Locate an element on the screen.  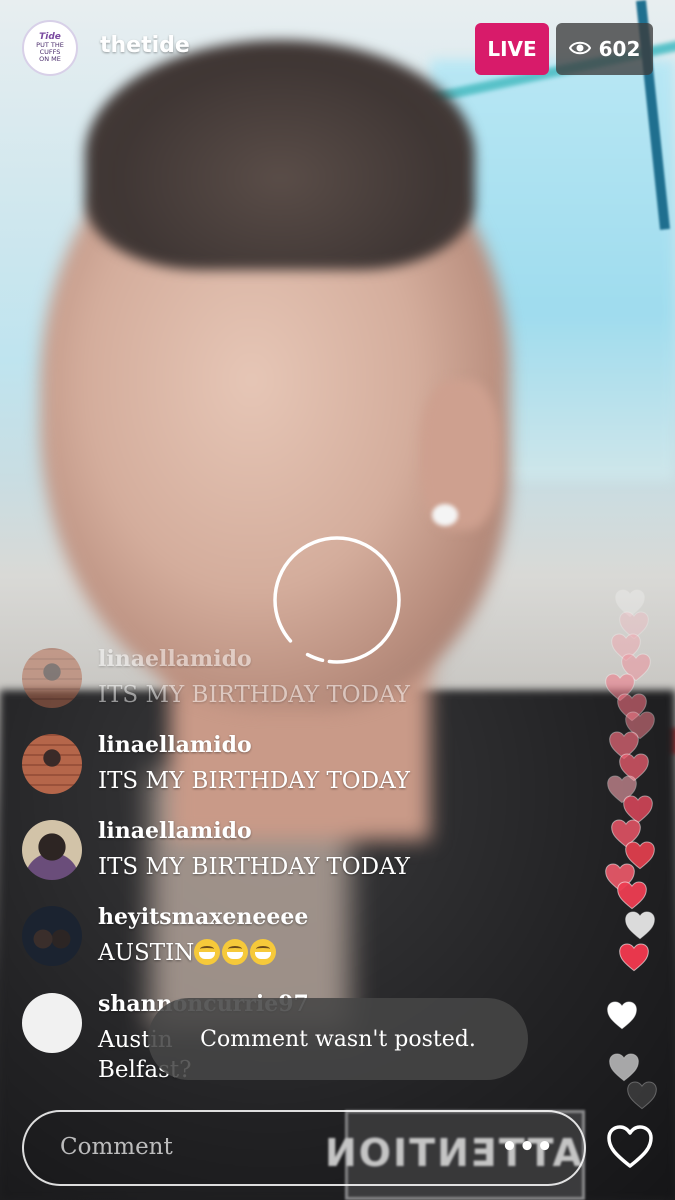
comment-username: heyitsmaxeneeee is located at coordinates (203, 917).